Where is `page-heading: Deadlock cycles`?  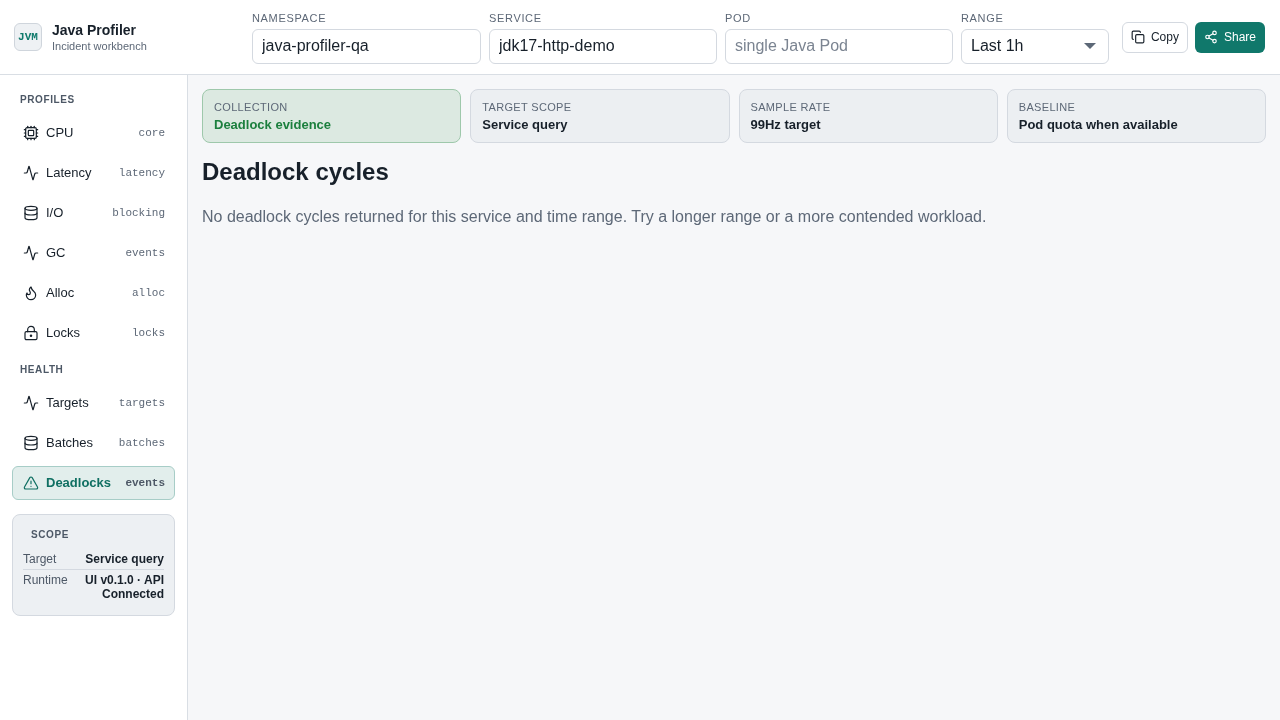
page-heading: Deadlock cycles is located at coordinates (296, 172).